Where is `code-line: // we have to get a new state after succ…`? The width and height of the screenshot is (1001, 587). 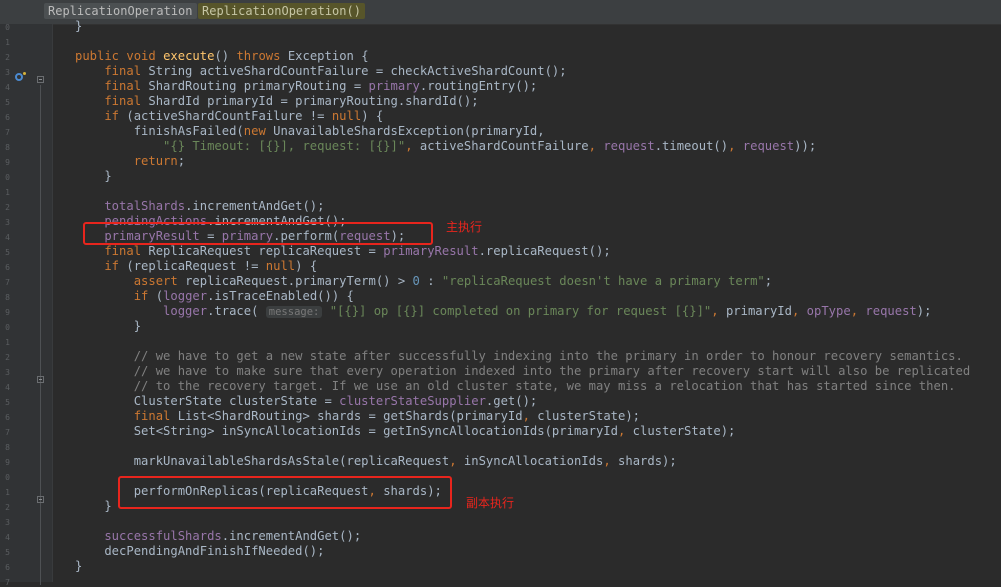
code-line: // we have to get a new state after succ… is located at coordinates (519, 356).